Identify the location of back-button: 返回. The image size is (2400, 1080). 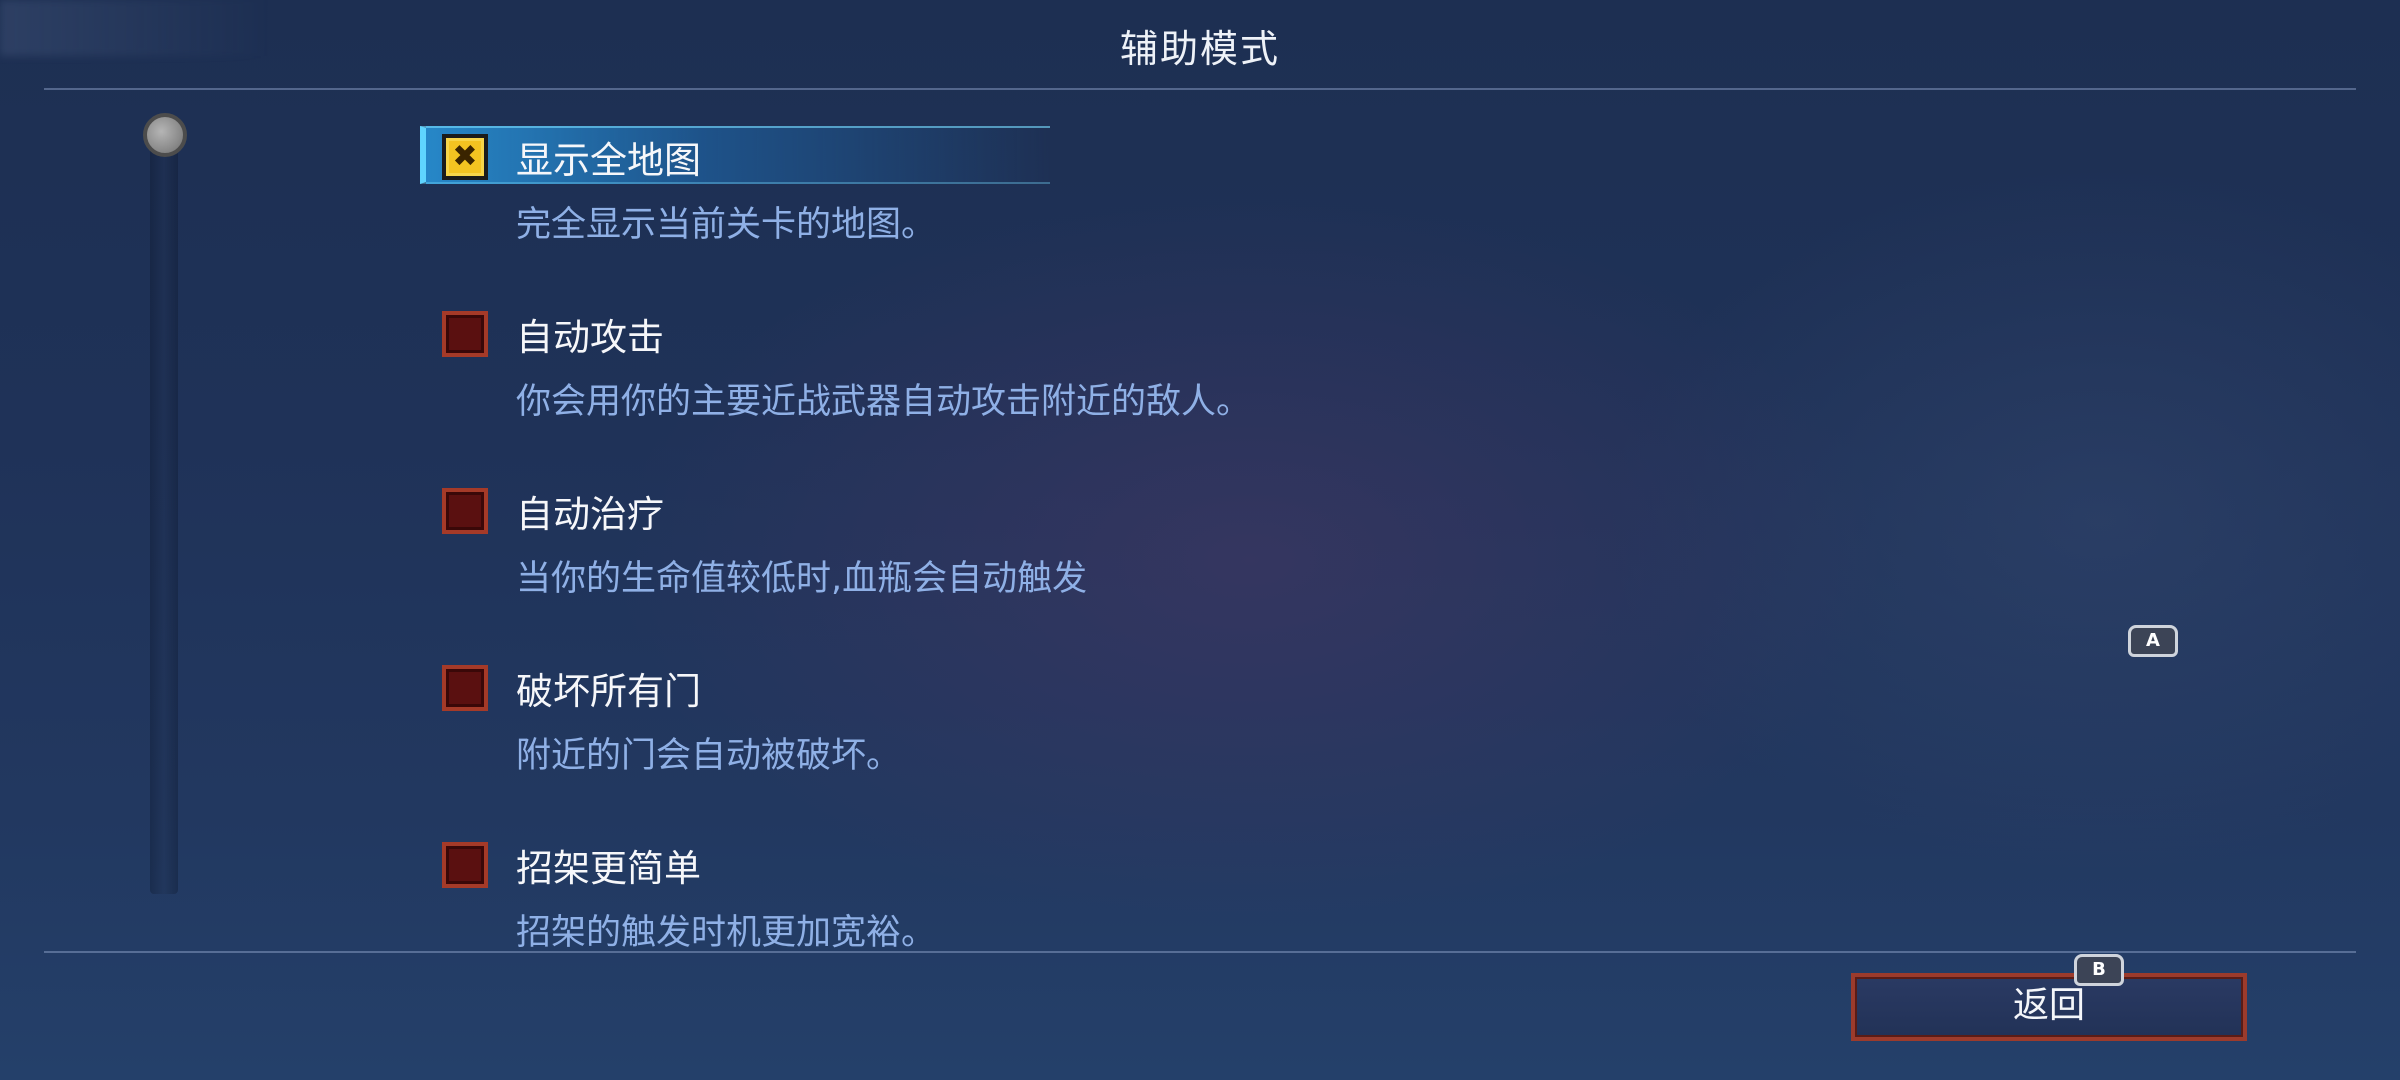
(2049, 1007).